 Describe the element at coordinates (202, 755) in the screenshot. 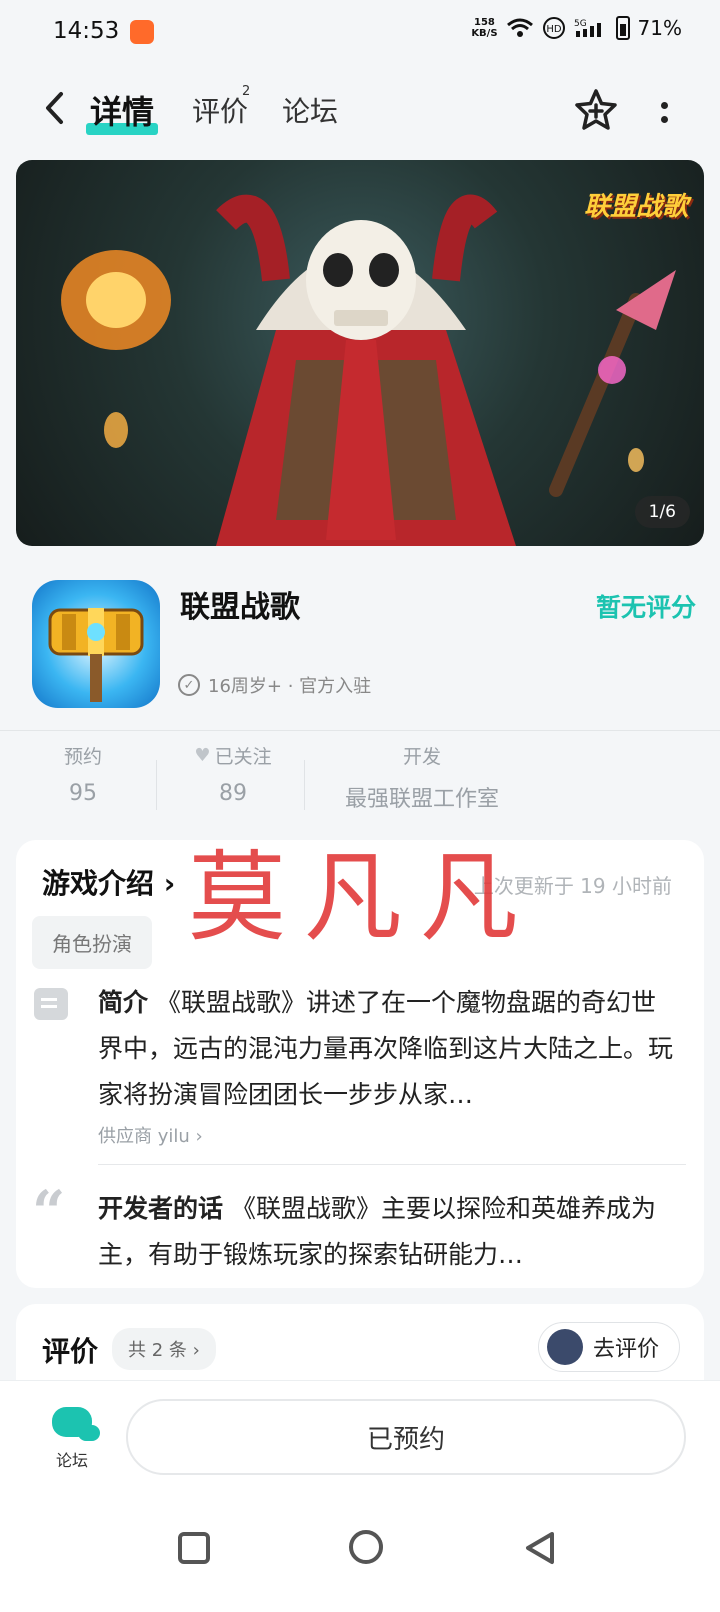

I see `heart-icon: ♥` at that location.